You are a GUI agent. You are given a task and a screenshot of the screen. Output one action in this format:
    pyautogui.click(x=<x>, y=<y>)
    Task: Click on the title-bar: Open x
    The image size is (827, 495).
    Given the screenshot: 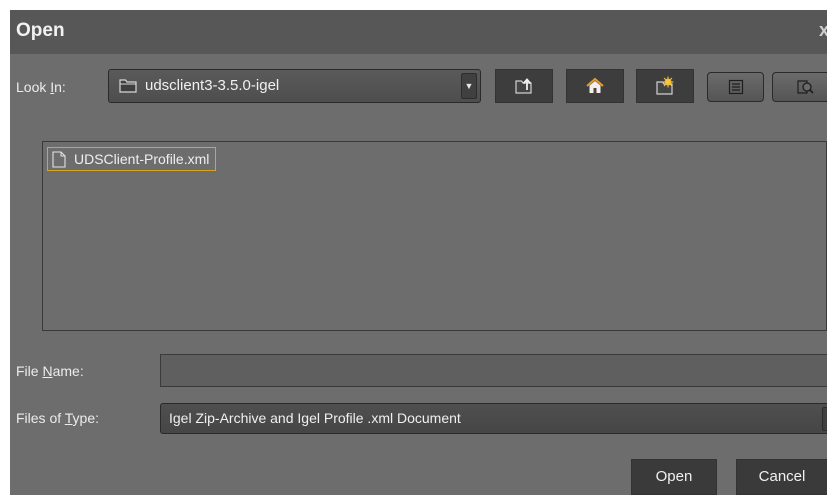 What is the action you would take?
    pyautogui.click(x=418, y=32)
    